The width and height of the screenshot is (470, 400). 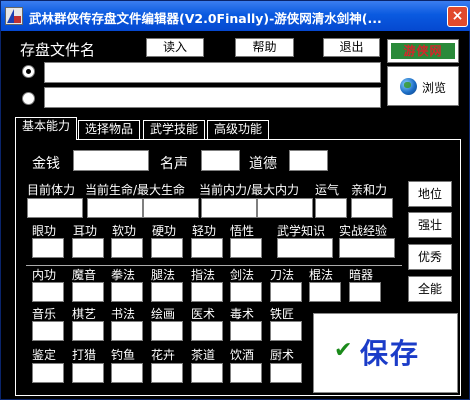 I want to click on art-label-painting: 绘画, so click(x=163, y=314).